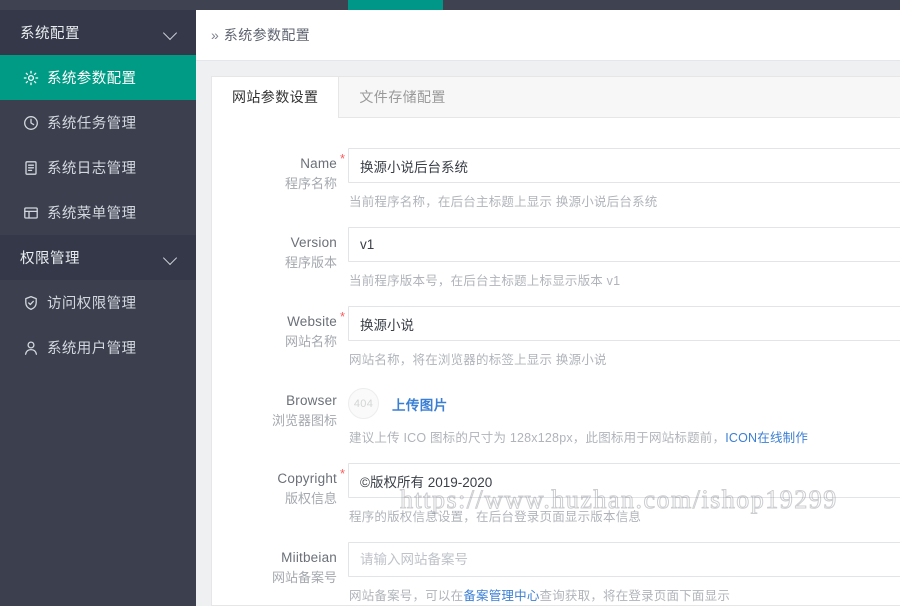  What do you see at coordinates (624, 323) in the screenshot?
I see `website-input` at bounding box center [624, 323].